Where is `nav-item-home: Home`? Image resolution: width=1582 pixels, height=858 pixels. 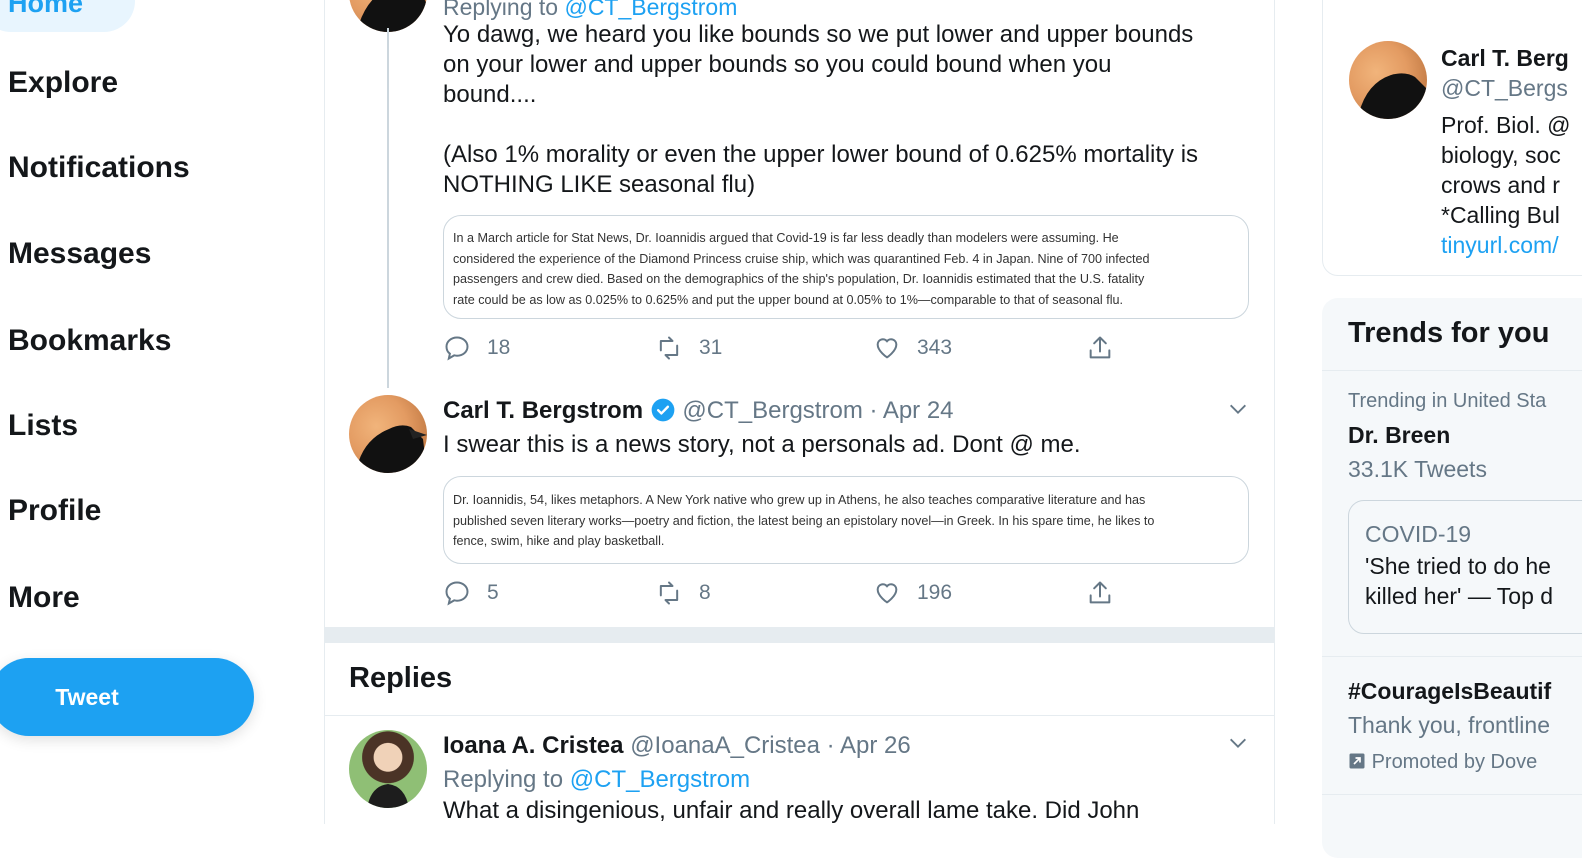
nav-item-home: Home is located at coordinates (67, 16).